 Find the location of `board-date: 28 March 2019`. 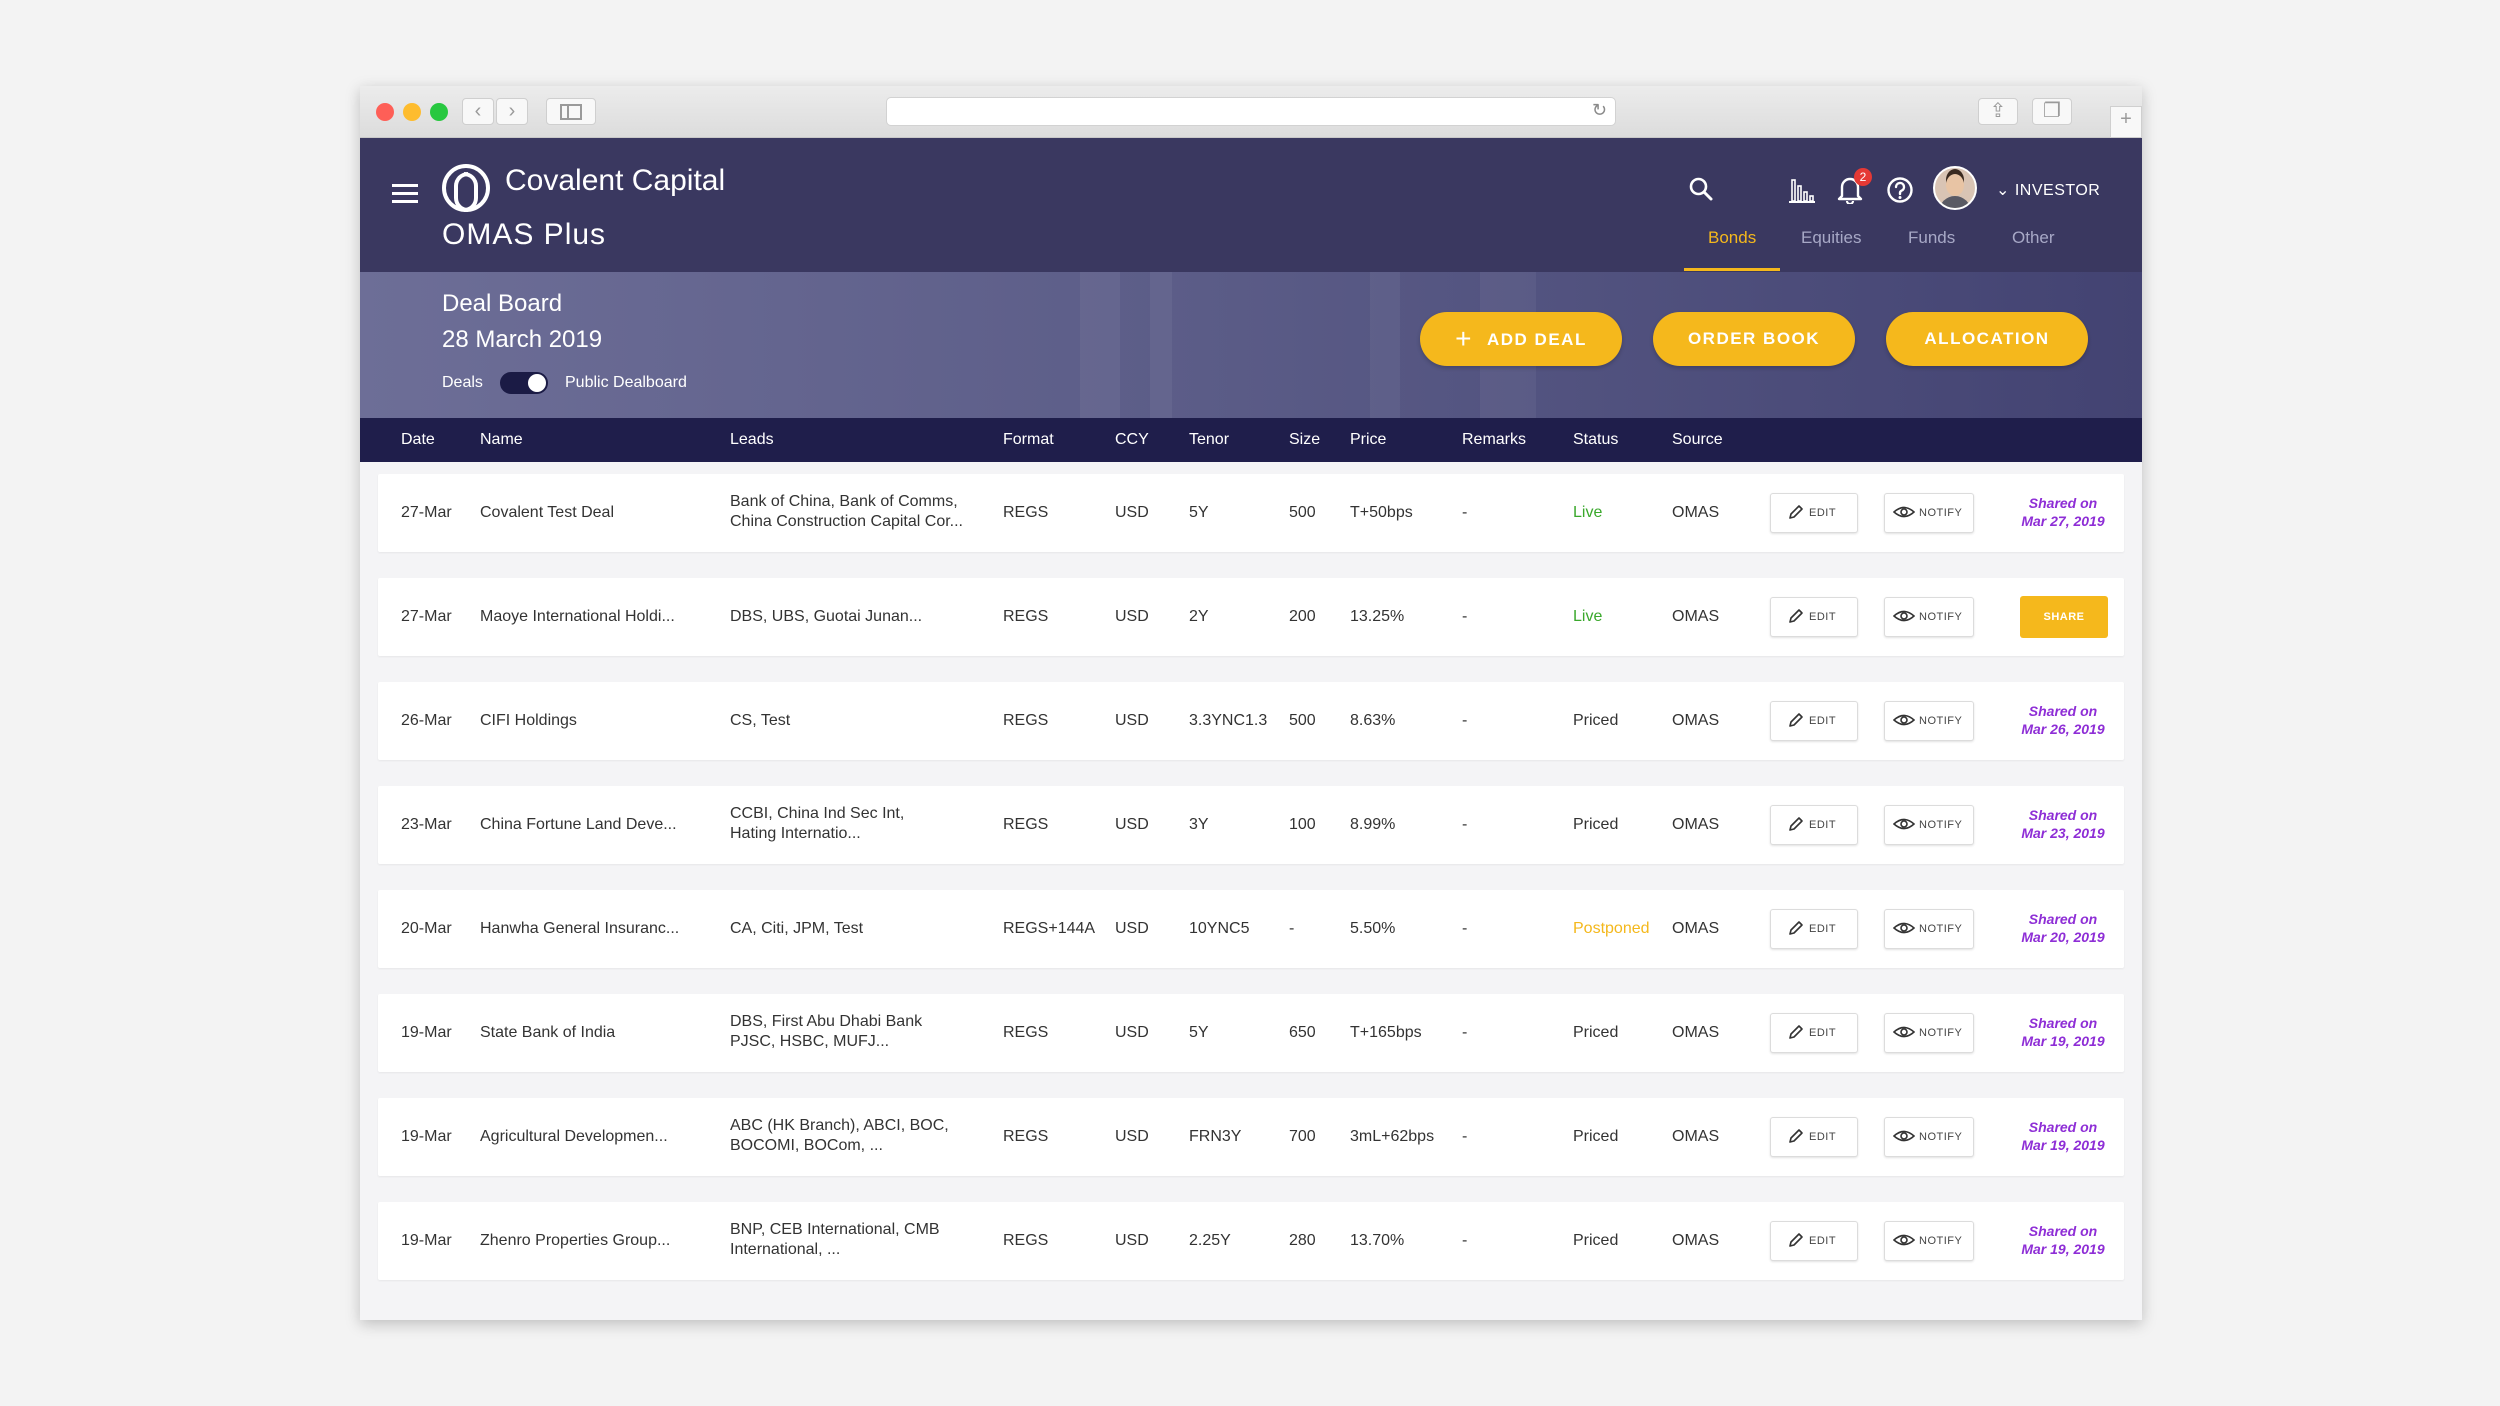

board-date: 28 March 2019 is located at coordinates (522, 339).